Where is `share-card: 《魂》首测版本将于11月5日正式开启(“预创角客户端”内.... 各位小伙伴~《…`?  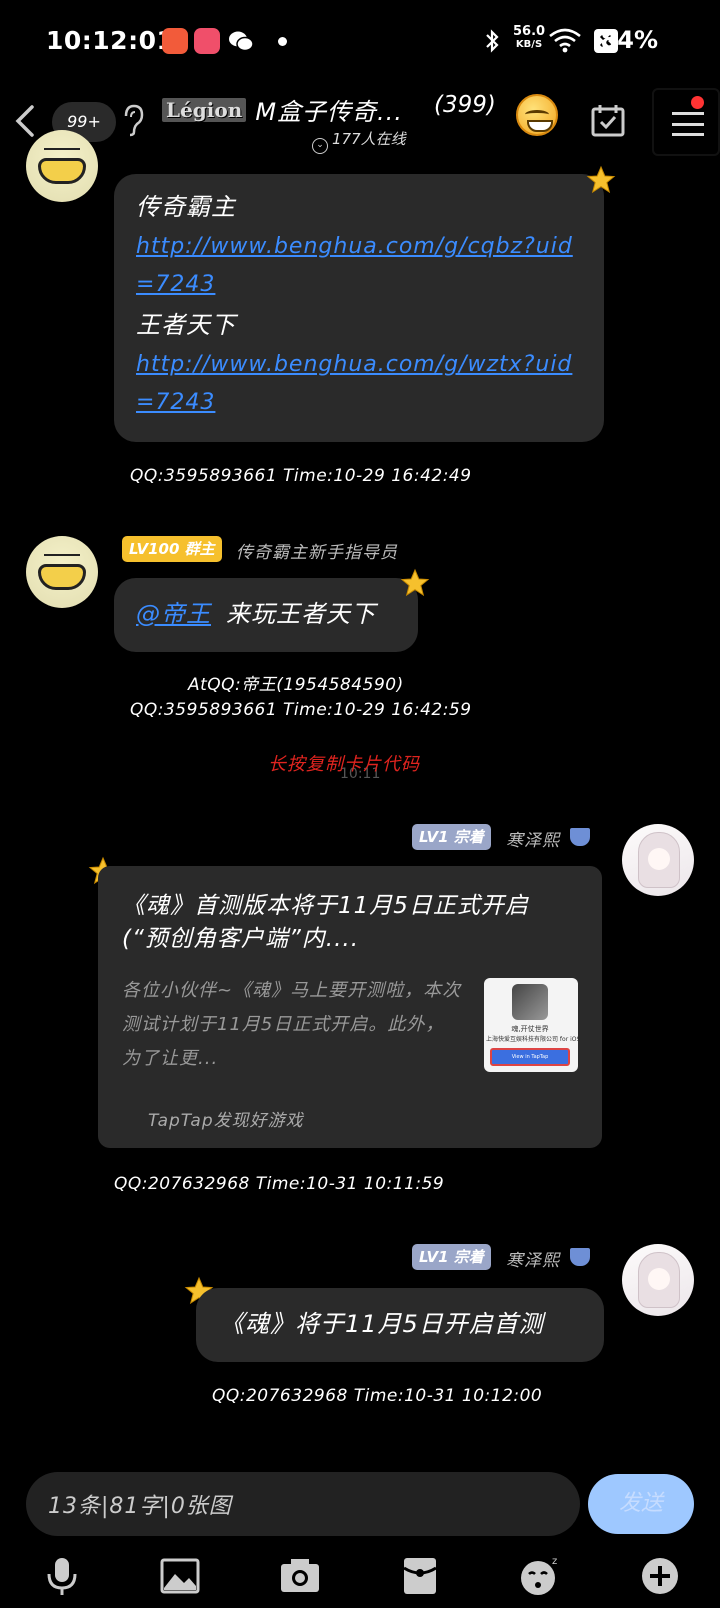
share-card: 《魂》首测版本将于11月5日正式开启(“预创角客户端”内.... 各位小伙伴~《… is located at coordinates (350, 1007).